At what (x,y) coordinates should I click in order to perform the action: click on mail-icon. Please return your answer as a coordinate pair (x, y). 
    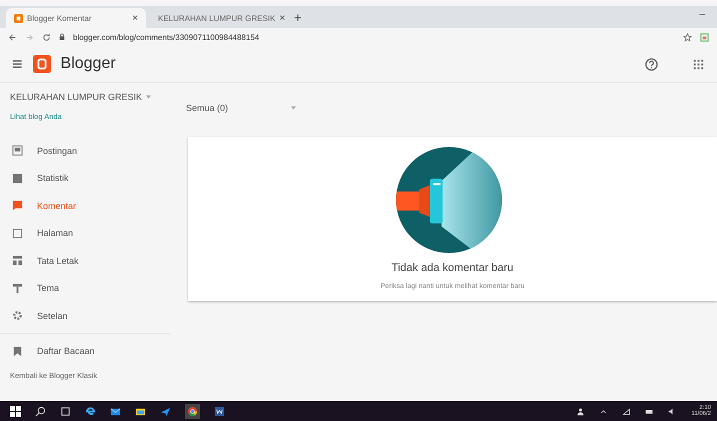
    Looking at the image, I should click on (115, 411).